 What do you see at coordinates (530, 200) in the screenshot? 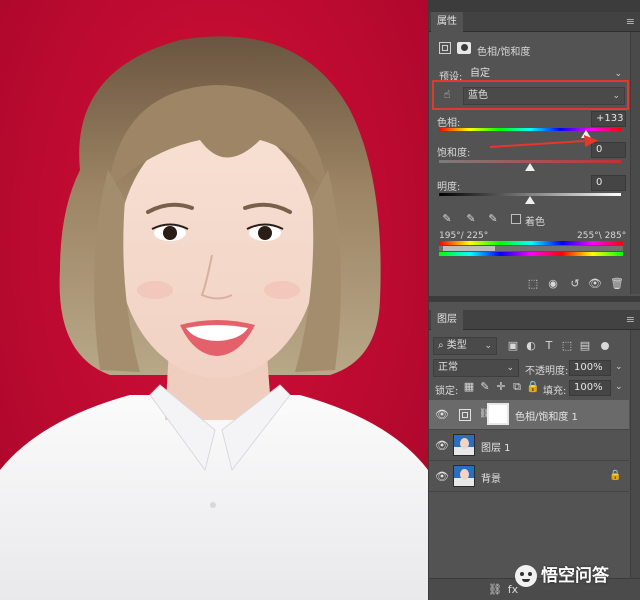
I see `lightness-slider-thumb` at bounding box center [530, 200].